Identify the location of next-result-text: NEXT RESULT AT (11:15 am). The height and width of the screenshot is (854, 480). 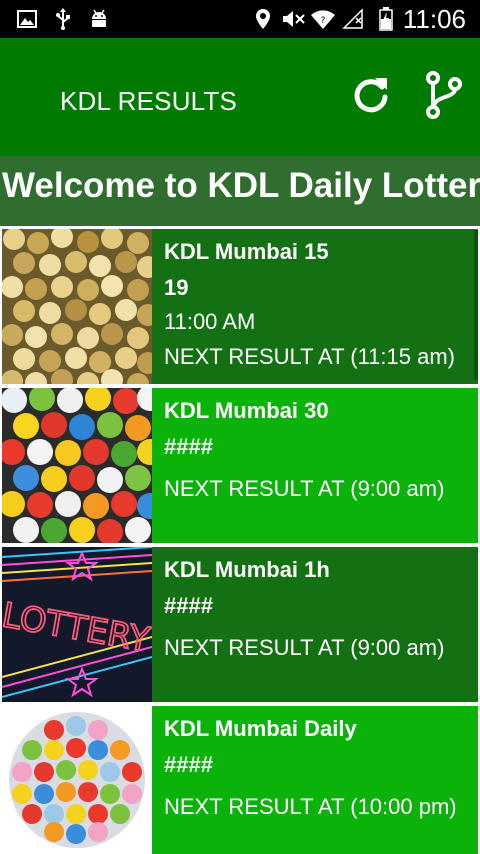
(309, 356).